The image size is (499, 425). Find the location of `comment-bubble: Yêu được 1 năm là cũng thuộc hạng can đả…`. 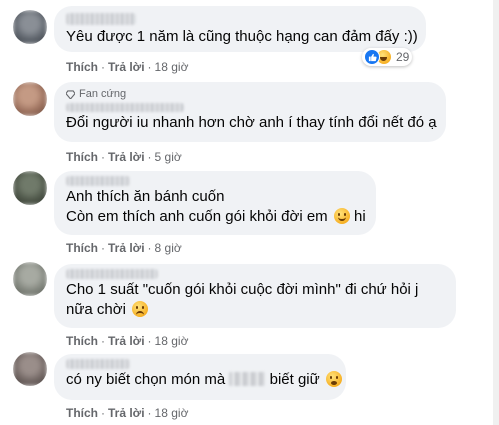

comment-bubble: Yêu được 1 năm là cũng thuộc hạng can đả… is located at coordinates (240, 29).